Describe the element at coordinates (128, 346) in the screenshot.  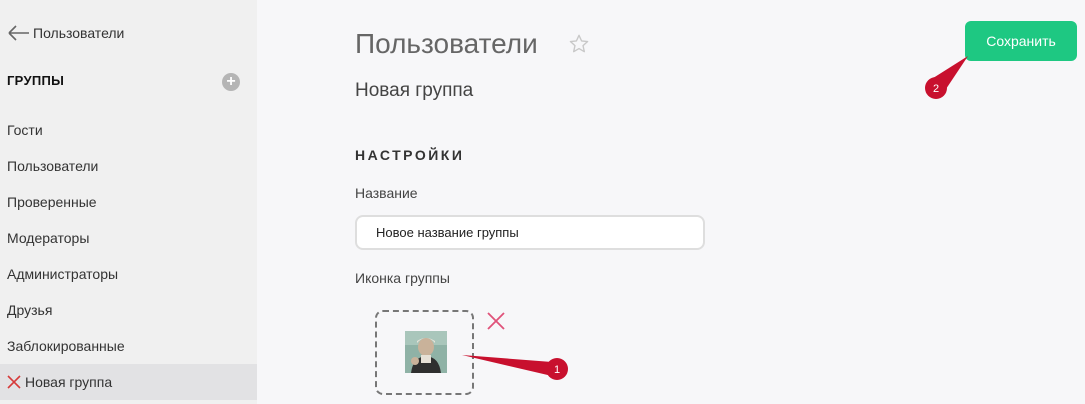
I see `sidebar-item-blocked: Заблокированные` at that location.